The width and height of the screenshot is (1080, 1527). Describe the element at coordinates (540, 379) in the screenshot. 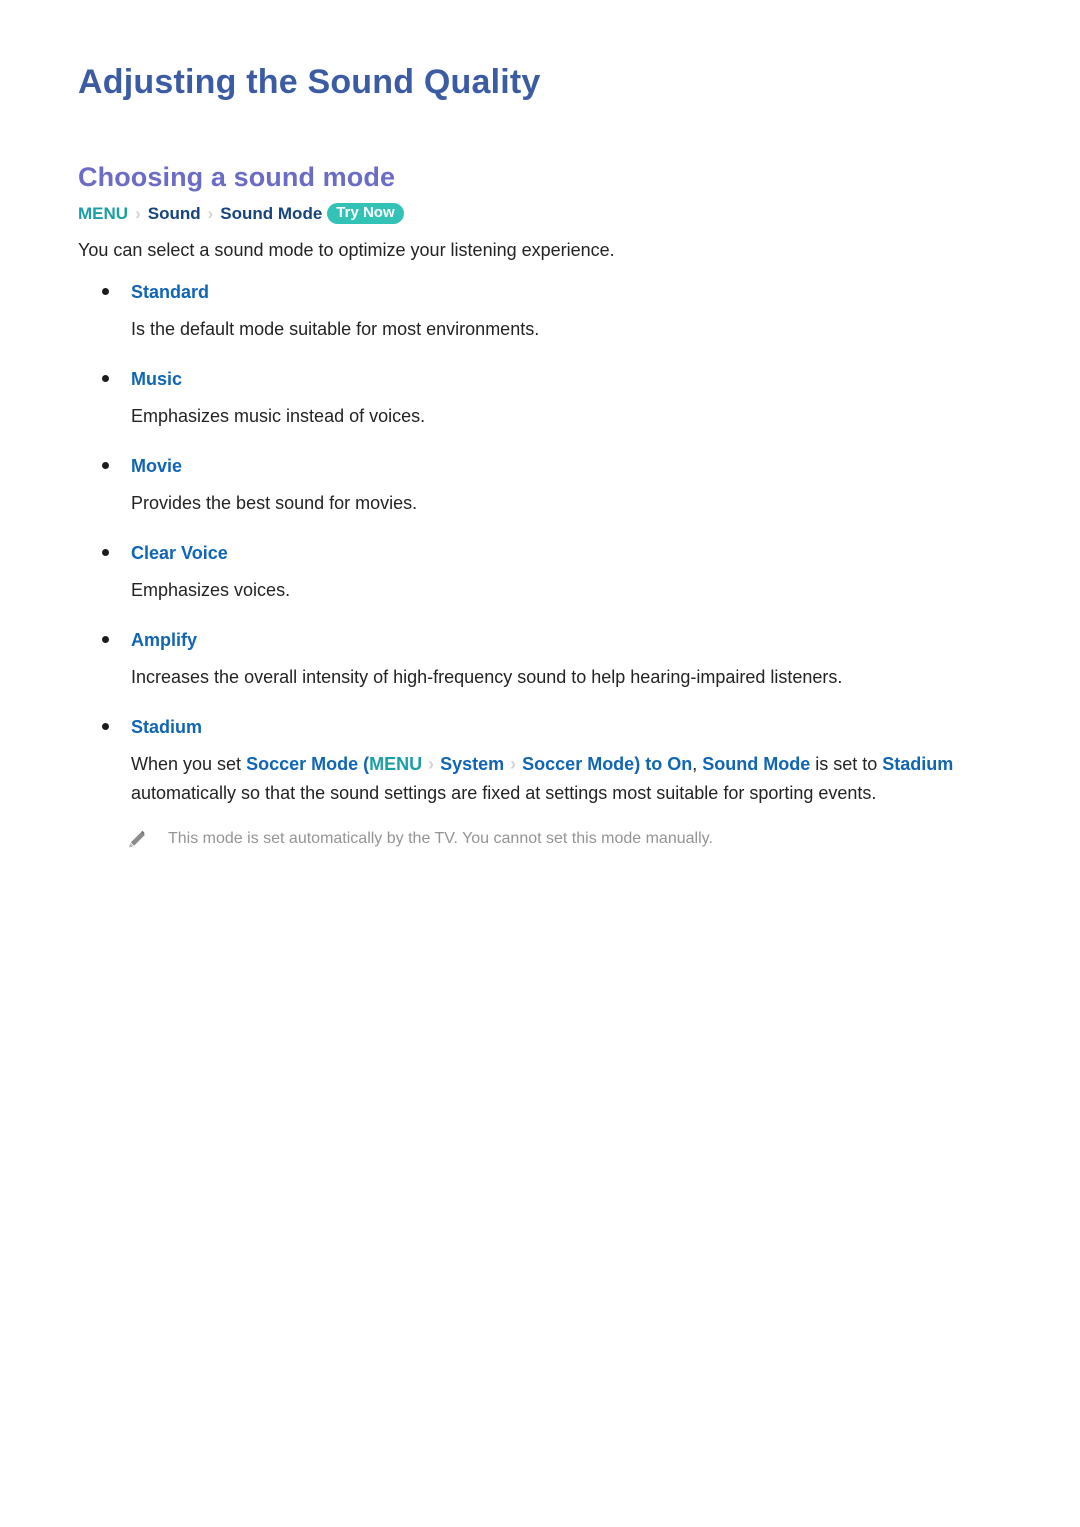

I see `list-item: Music` at that location.